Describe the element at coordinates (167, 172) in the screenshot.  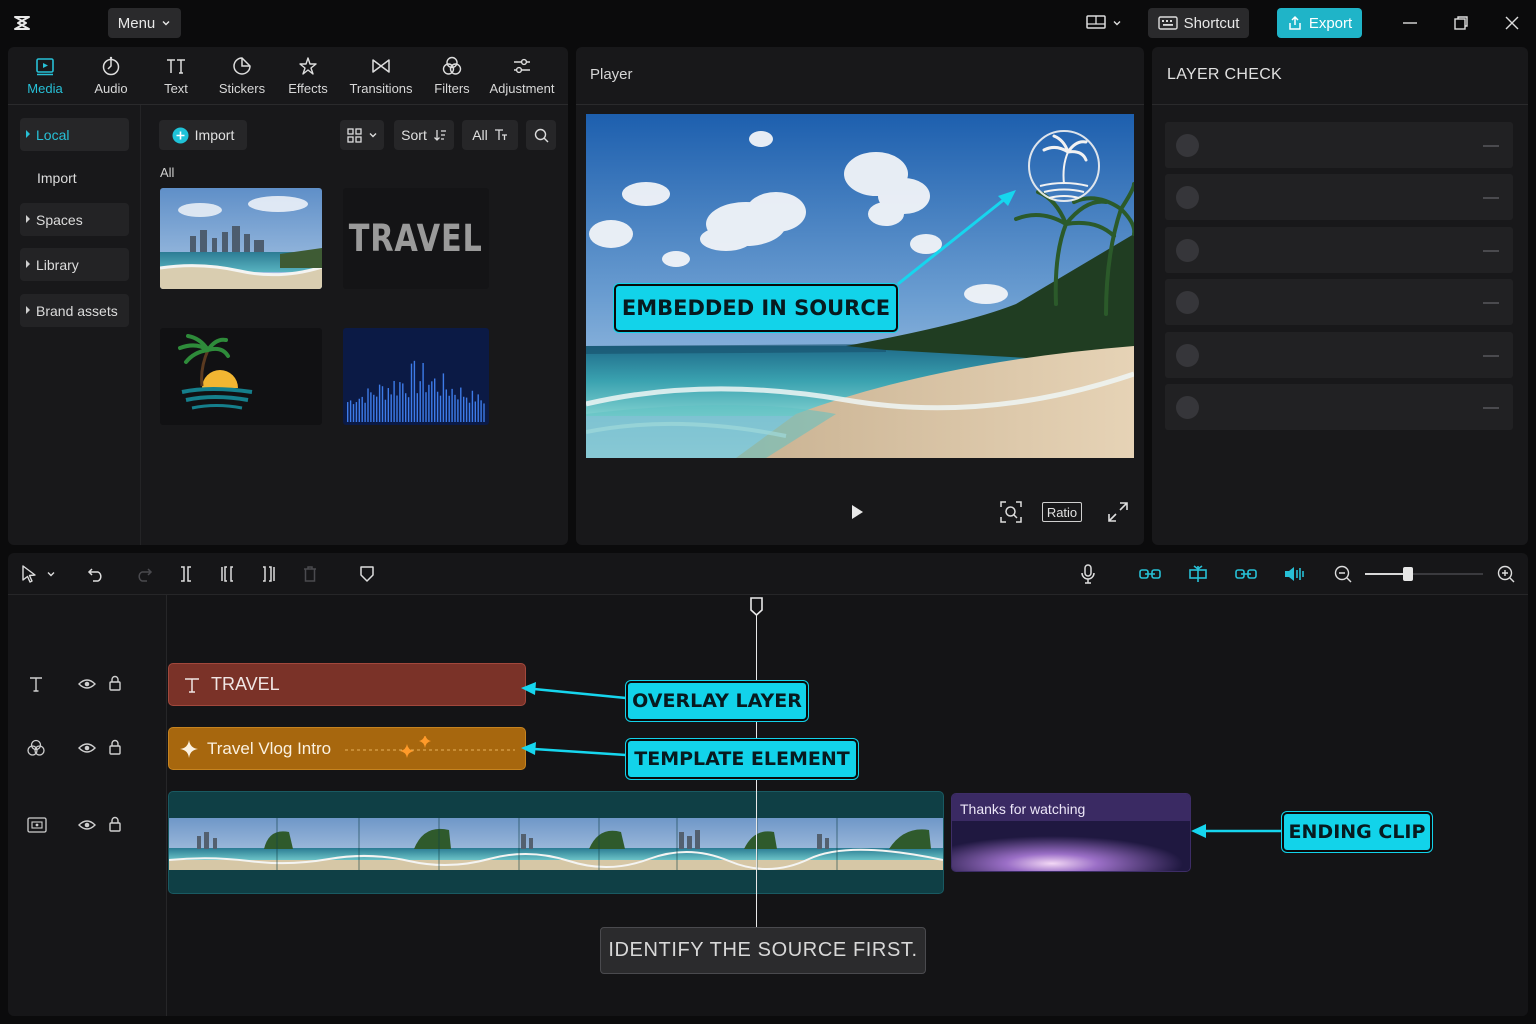
I see `section-label: All` at that location.